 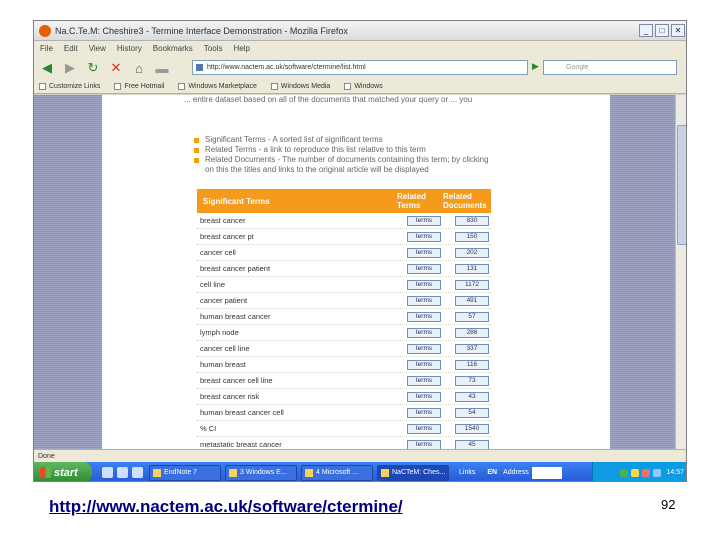 I want to click on related-documents-count-button: 830, so click(x=472, y=220).